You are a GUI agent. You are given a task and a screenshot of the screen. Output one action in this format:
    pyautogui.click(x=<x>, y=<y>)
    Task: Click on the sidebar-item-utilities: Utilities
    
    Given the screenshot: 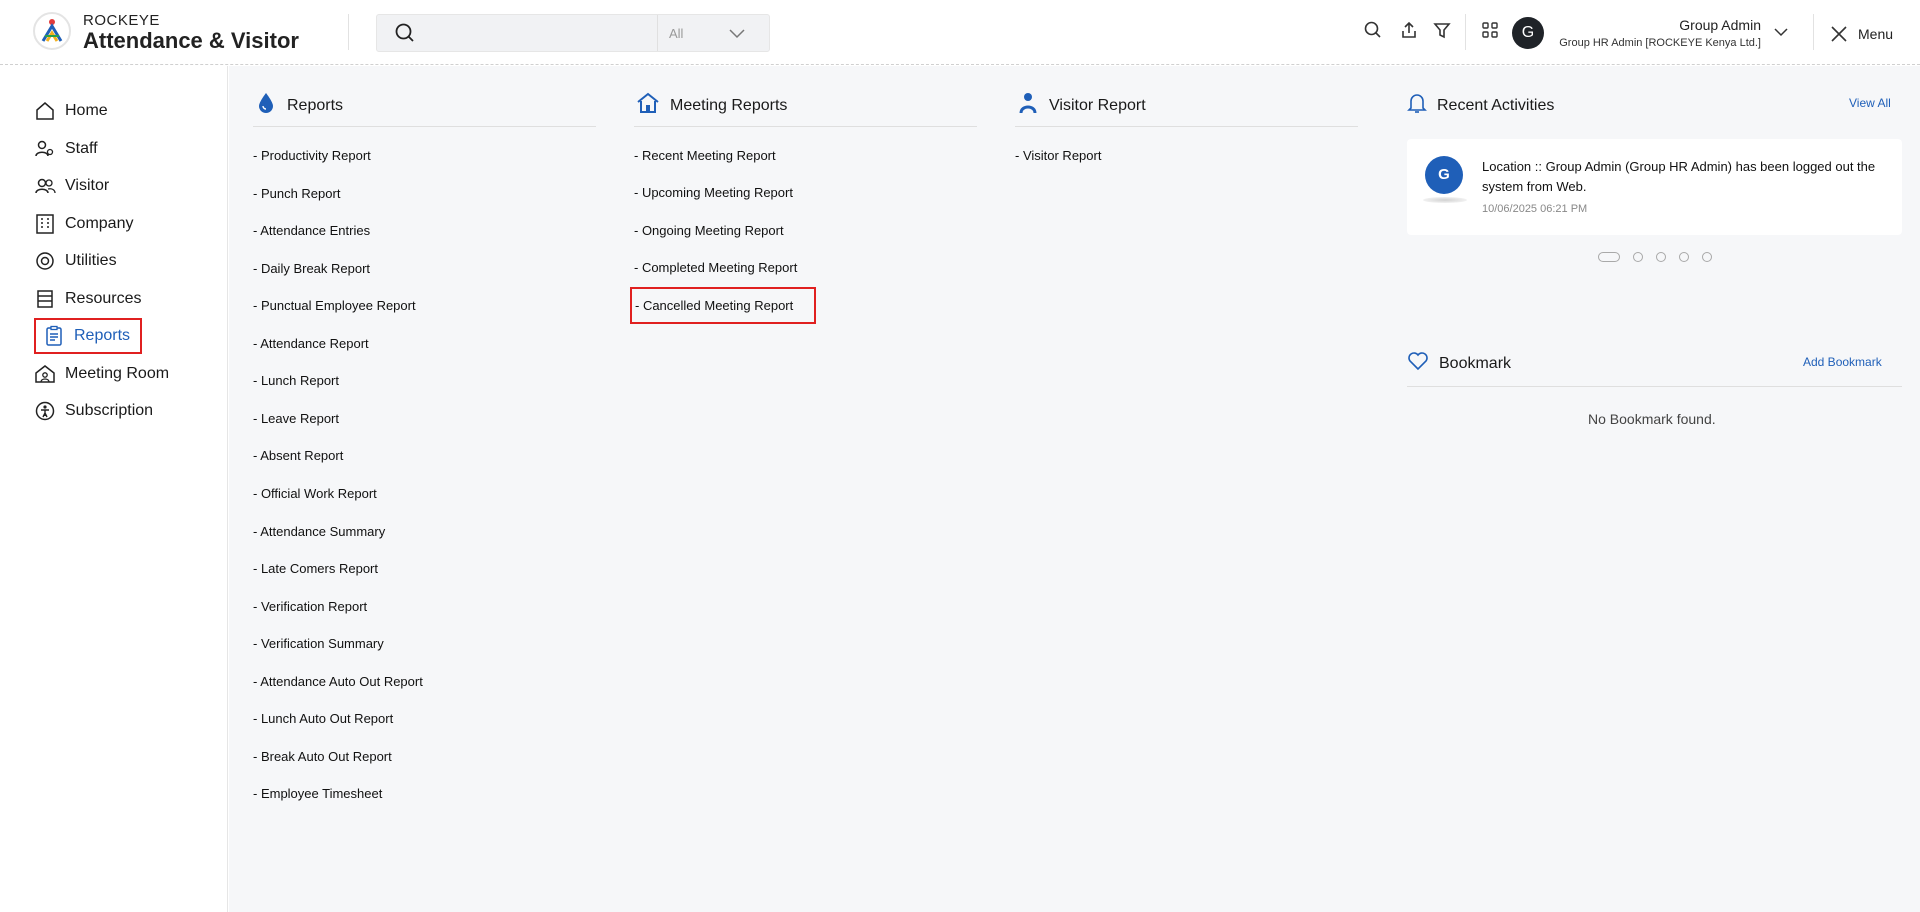 What is the action you would take?
    pyautogui.click(x=75, y=261)
    